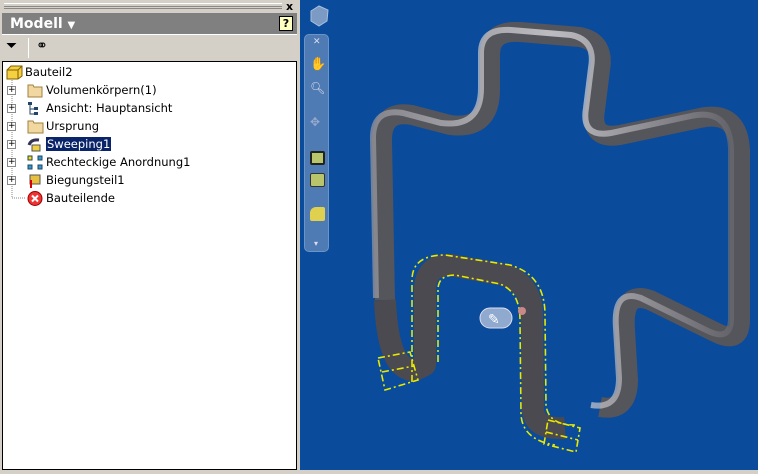 The width and height of the screenshot is (758, 474). Describe the element at coordinates (34, 144) in the screenshot. I see `sweep-icon` at that location.